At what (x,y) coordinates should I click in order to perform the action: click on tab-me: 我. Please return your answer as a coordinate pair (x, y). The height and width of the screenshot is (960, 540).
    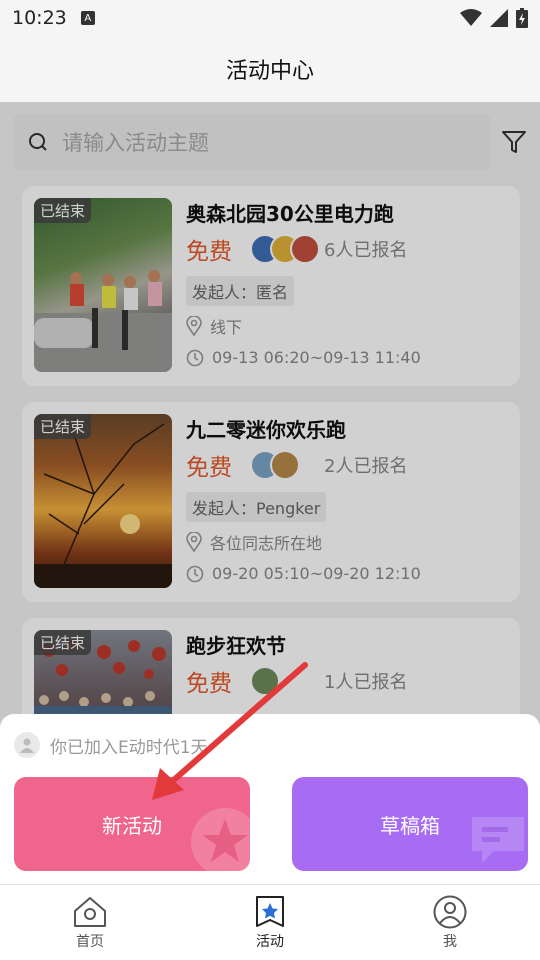
    Looking at the image, I should click on (450, 922).